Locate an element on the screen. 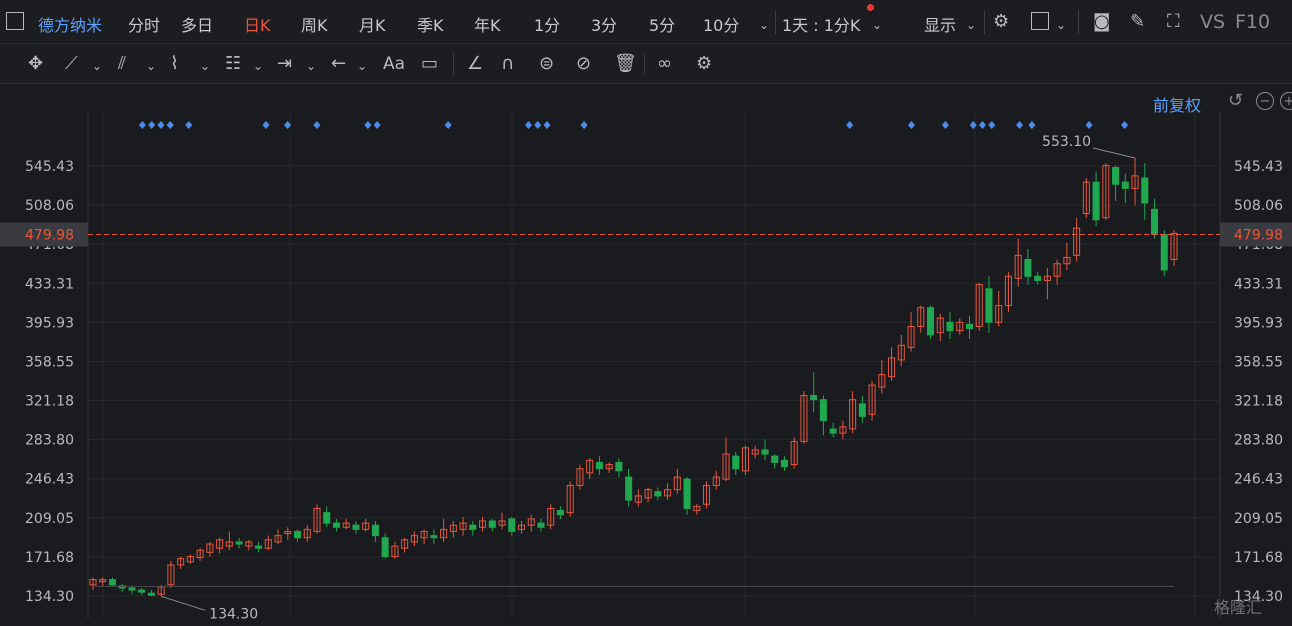  gear-icon: ⚙ is located at coordinates (1001, 22).